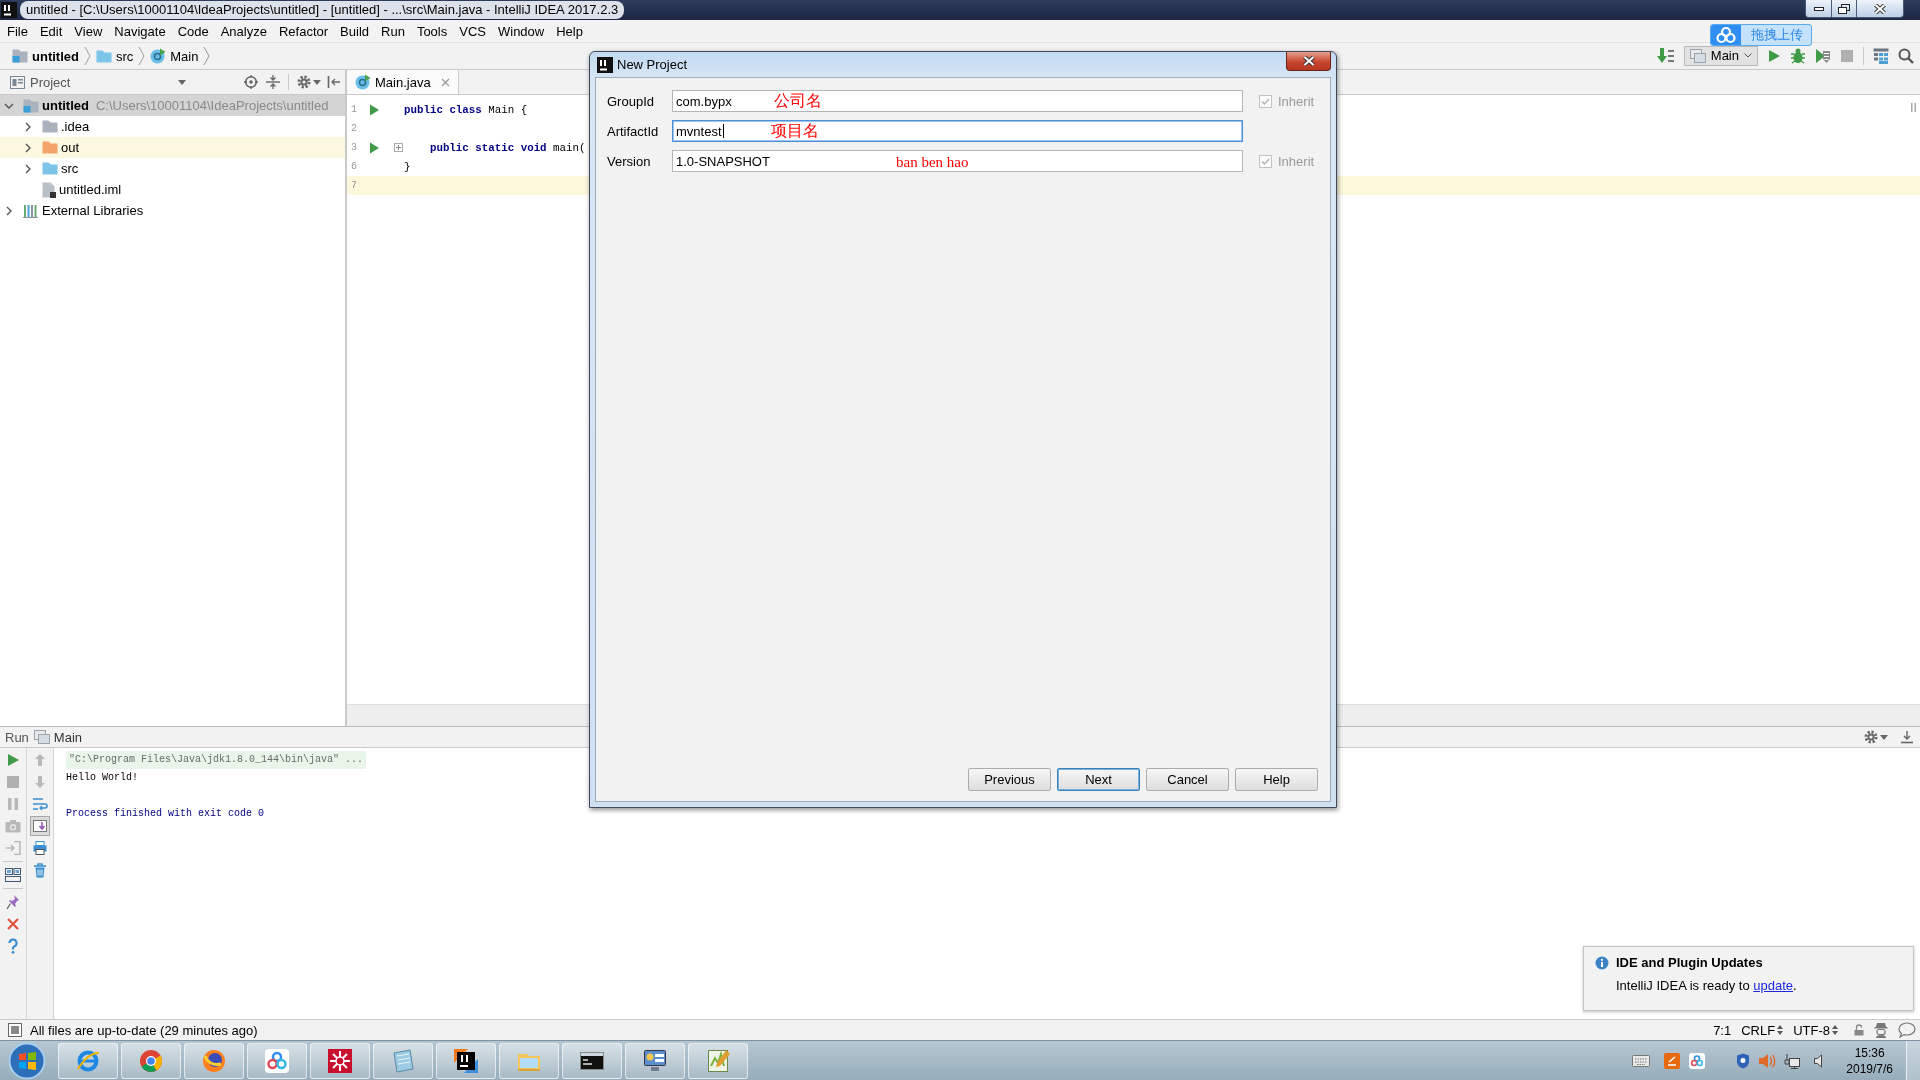  What do you see at coordinates (303, 31) in the screenshot?
I see `menu-item: Refactor` at bounding box center [303, 31].